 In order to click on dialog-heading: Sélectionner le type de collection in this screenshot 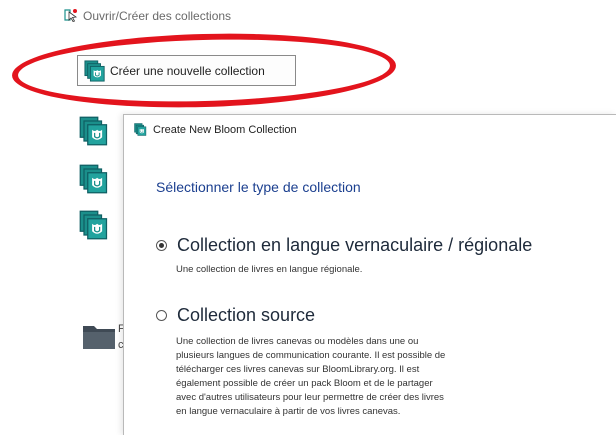, I will do `click(258, 187)`.